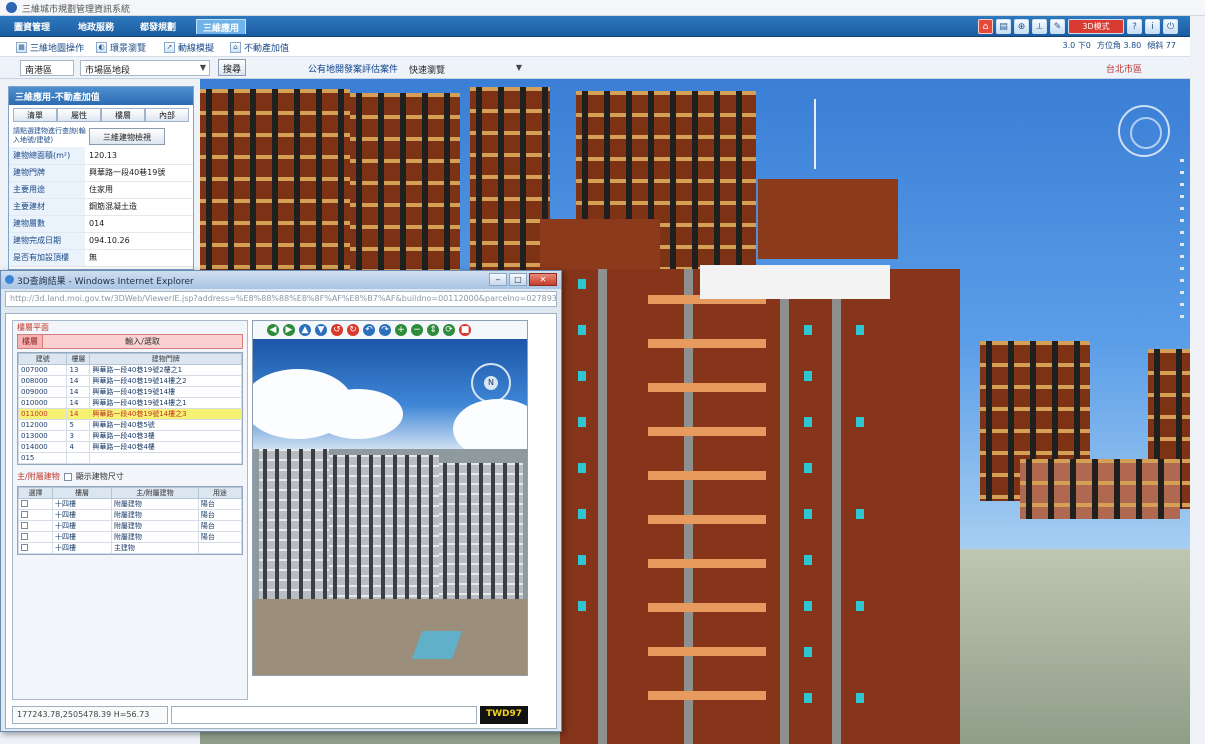  I want to click on menu-item-urban-planning: 都發規劃, so click(158, 26).